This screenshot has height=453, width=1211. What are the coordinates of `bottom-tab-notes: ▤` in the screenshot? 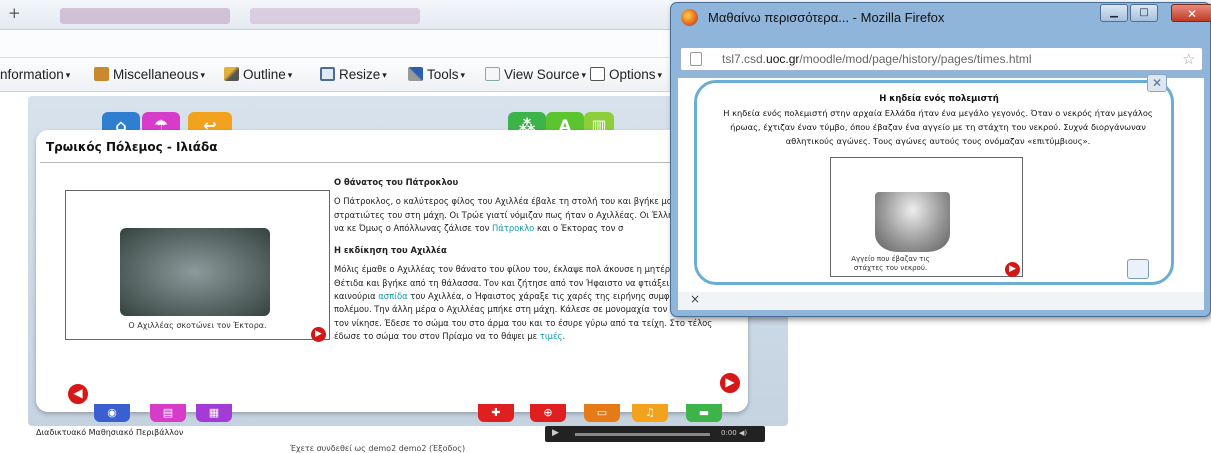 It's located at (168, 413).